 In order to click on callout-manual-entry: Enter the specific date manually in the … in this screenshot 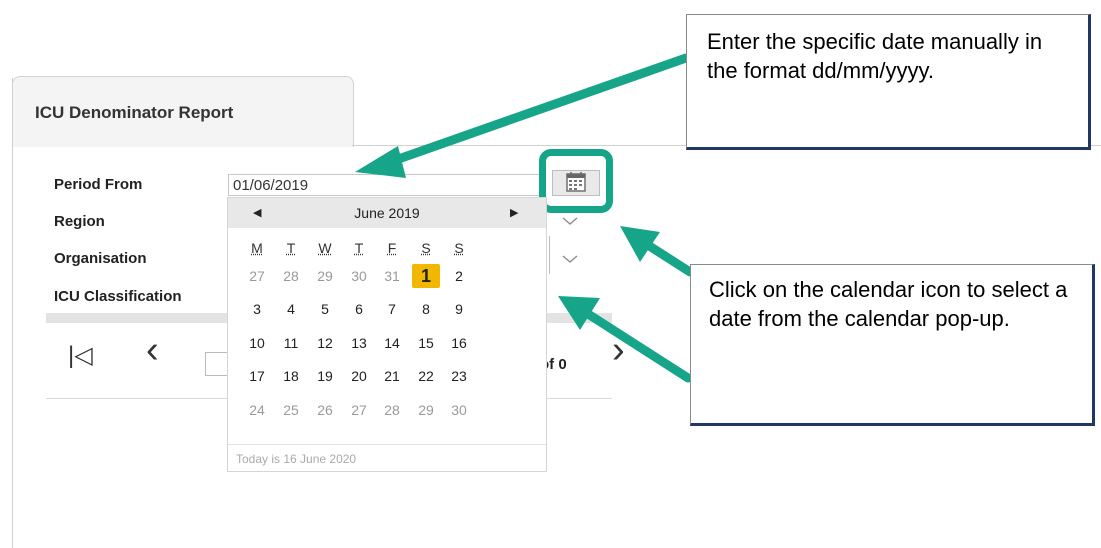, I will do `click(888, 82)`.